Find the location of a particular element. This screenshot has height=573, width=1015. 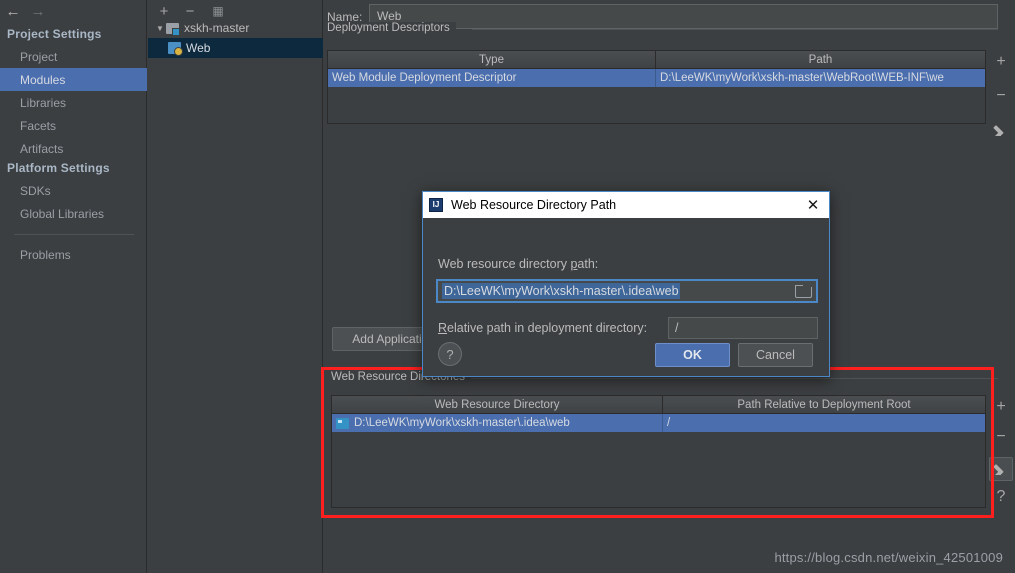

sidebar-item-label: Problems is located at coordinates (45, 254).